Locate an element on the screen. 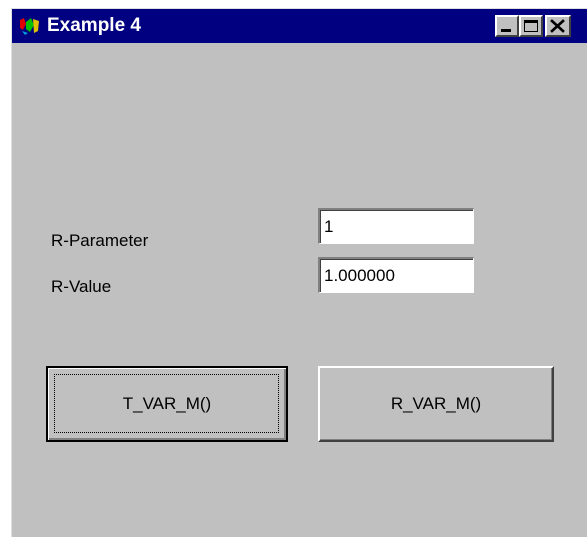 The image size is (587, 537). minimize-icon is located at coordinates (506, 30).